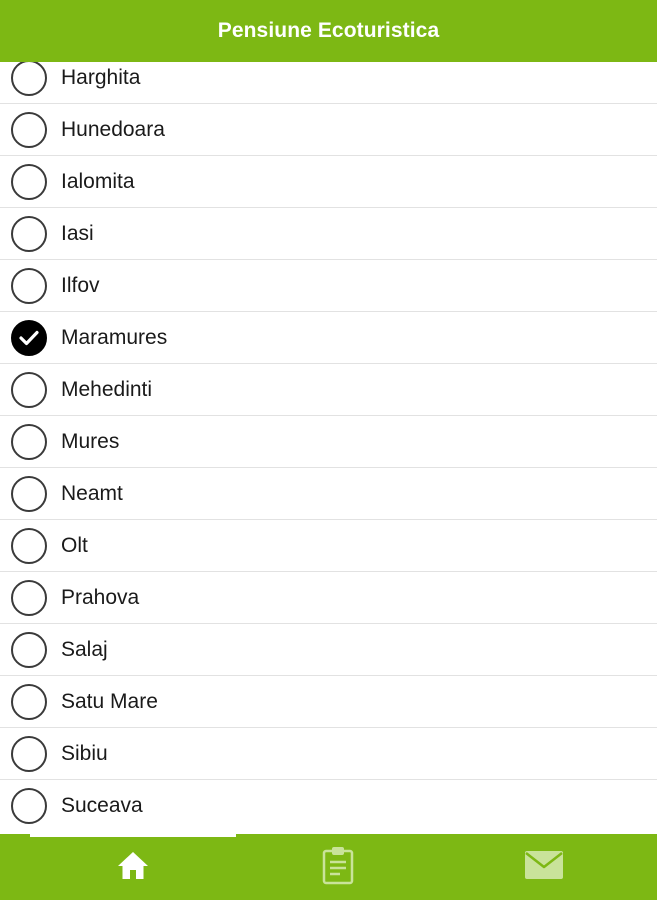 Image resolution: width=657 pixels, height=900 pixels. What do you see at coordinates (113, 129) in the screenshot?
I see `list-item-label: Hunedoara` at bounding box center [113, 129].